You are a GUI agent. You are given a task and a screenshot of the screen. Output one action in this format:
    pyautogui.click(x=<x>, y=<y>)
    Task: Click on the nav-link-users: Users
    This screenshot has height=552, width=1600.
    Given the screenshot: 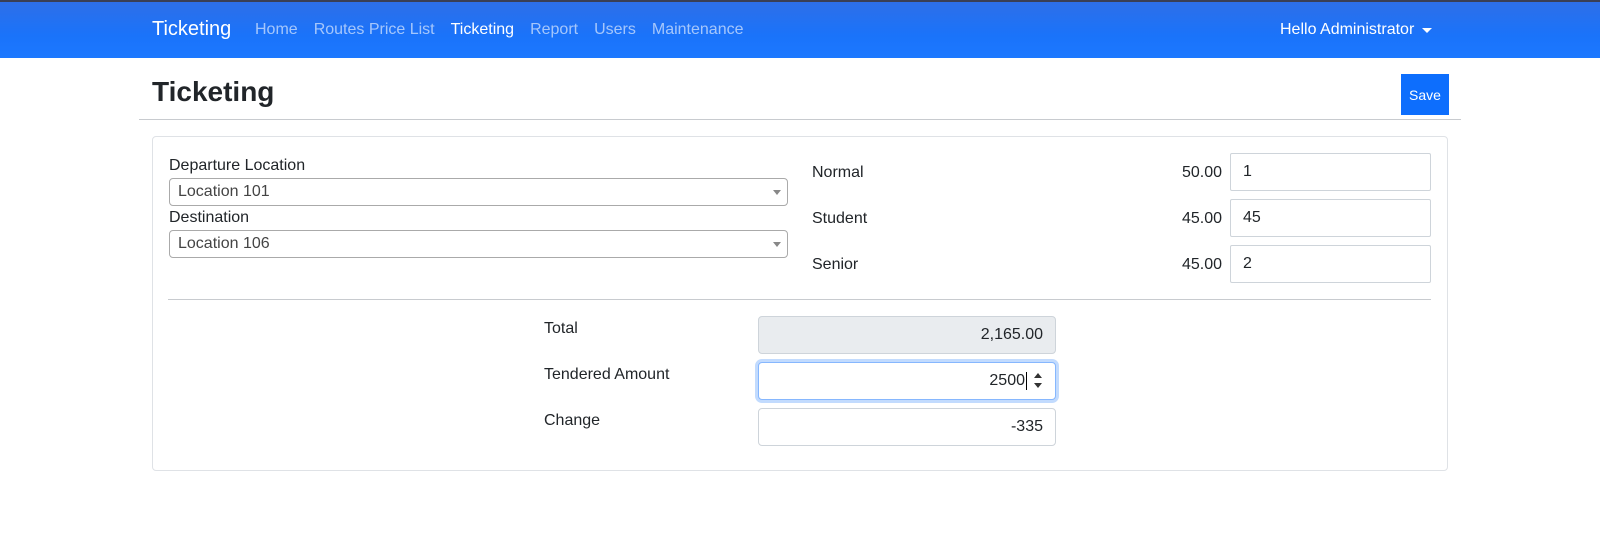 What is the action you would take?
    pyautogui.click(x=615, y=30)
    